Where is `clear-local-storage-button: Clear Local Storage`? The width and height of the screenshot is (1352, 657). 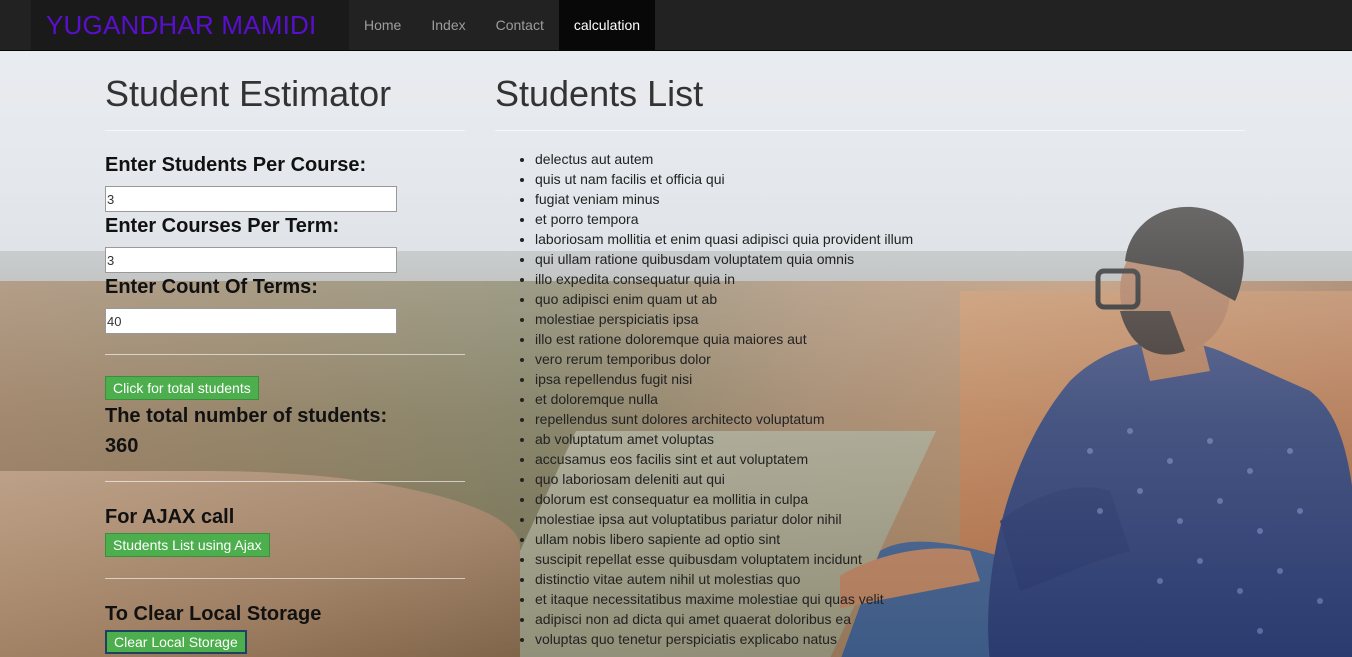 clear-local-storage-button: Clear Local Storage is located at coordinates (176, 642).